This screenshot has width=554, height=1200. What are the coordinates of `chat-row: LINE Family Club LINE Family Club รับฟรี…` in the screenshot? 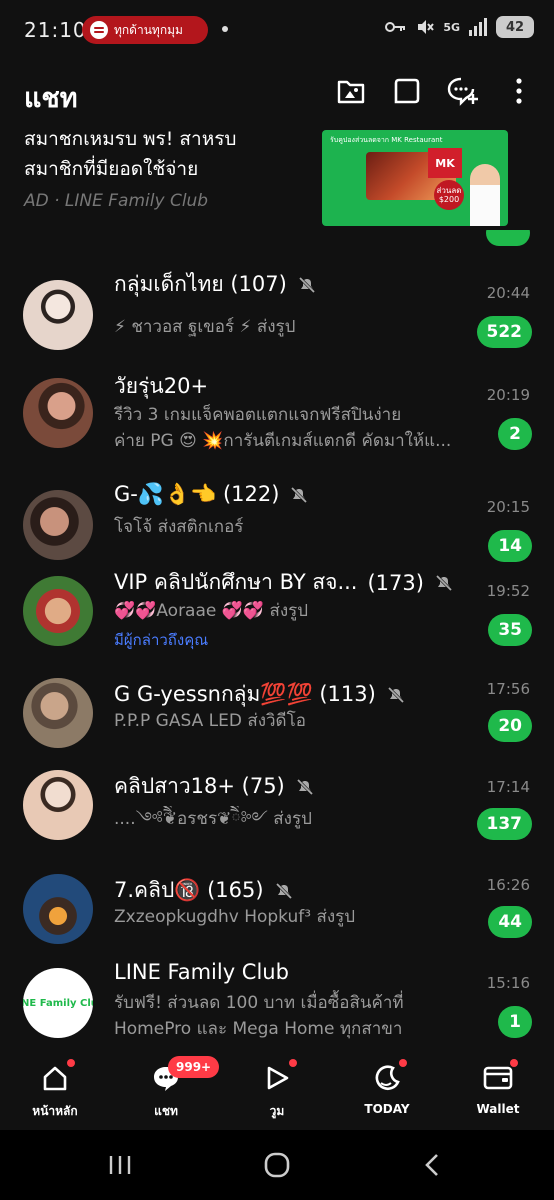 It's located at (277, 1004).